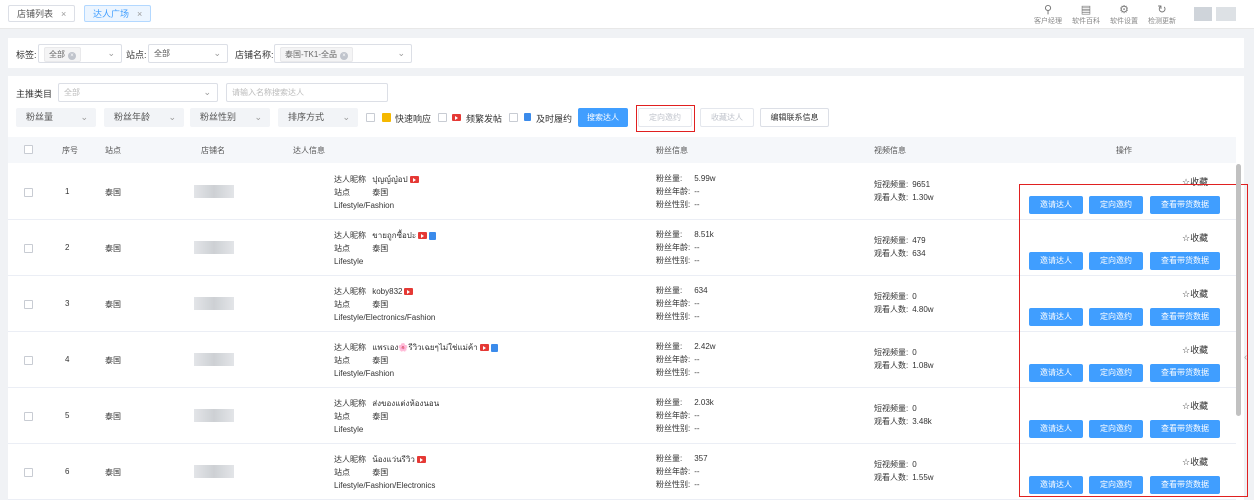 The width and height of the screenshot is (1254, 500). I want to click on video-count-line: 短视频量: 479, so click(900, 240).